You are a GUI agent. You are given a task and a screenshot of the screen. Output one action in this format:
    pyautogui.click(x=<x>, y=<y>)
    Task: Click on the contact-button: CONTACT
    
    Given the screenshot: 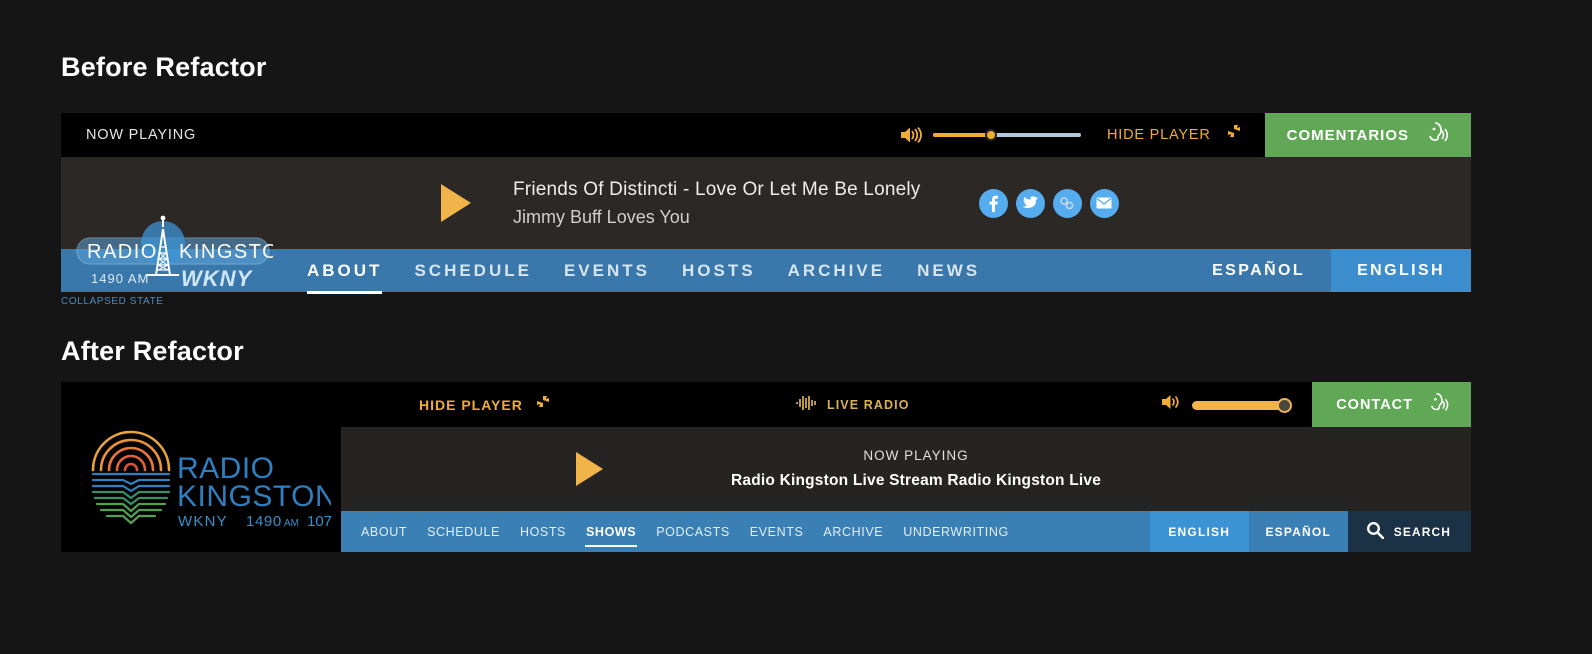 What is the action you would take?
    pyautogui.click(x=1391, y=404)
    